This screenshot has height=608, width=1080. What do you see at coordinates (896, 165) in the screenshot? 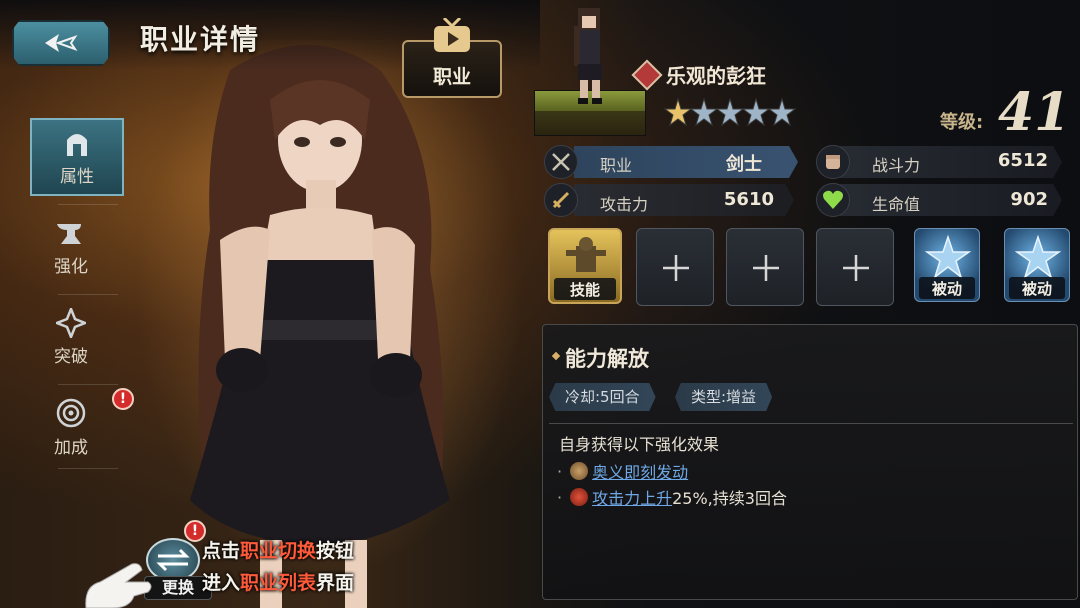
I see `stat-label-power: 战斗力` at bounding box center [896, 165].